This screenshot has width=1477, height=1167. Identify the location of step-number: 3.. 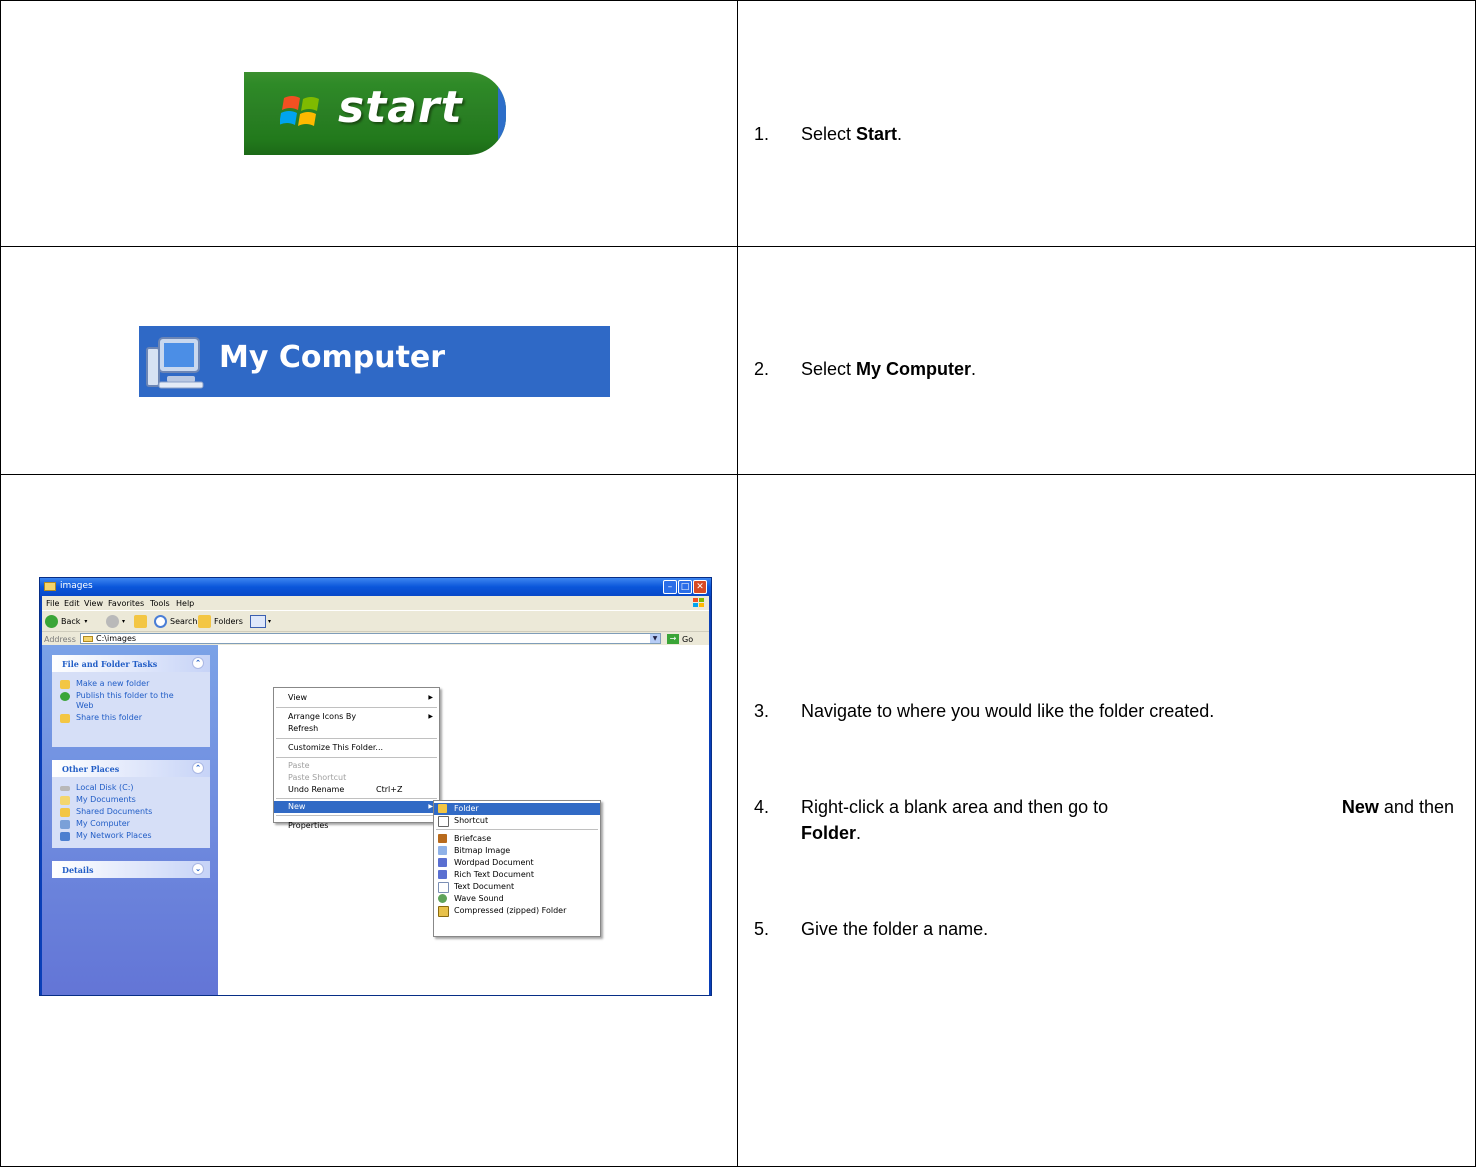
(762, 711).